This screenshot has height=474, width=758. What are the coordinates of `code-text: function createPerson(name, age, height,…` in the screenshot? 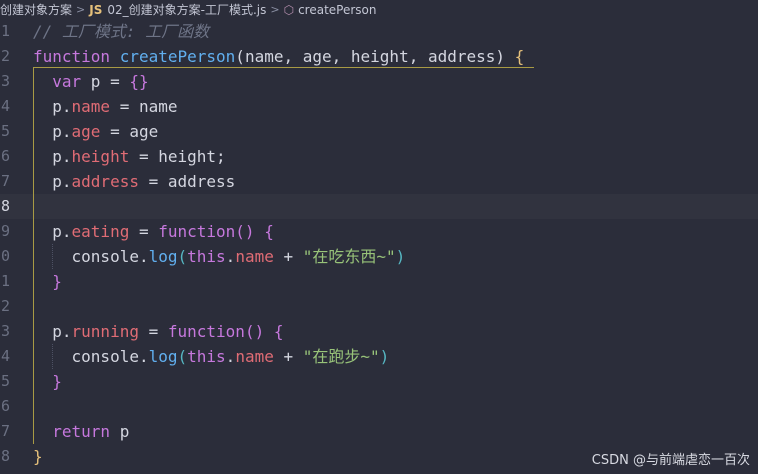 It's located at (278, 56).